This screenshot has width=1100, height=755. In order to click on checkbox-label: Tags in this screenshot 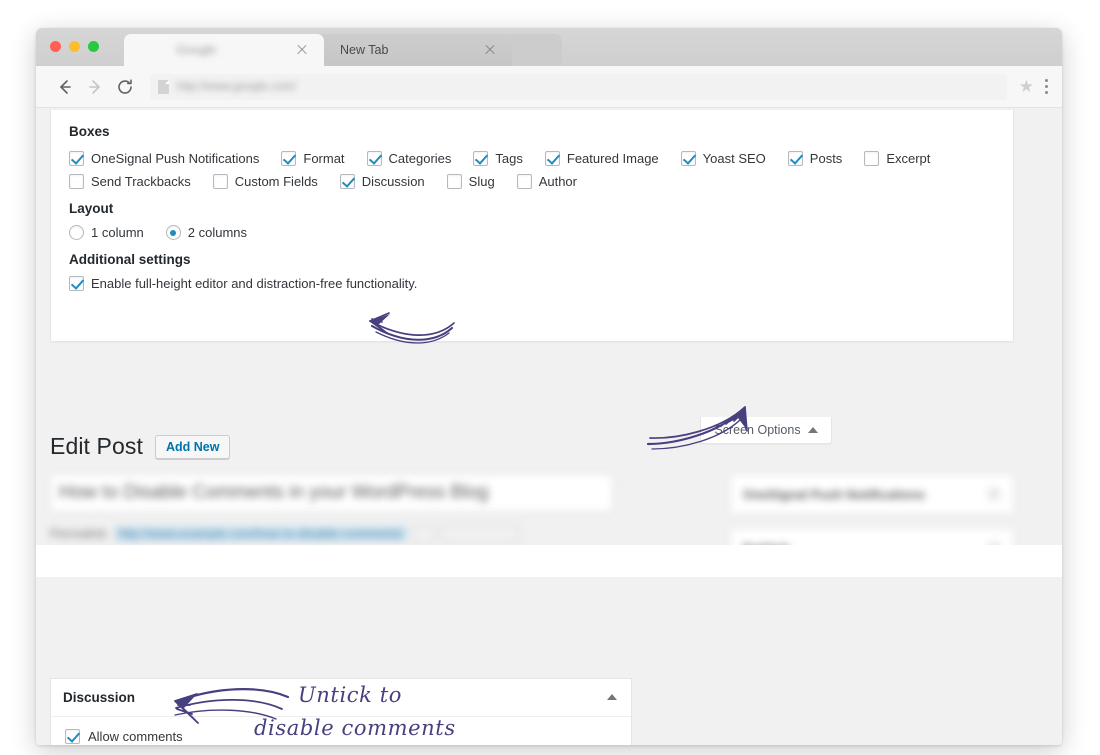, I will do `click(509, 158)`.